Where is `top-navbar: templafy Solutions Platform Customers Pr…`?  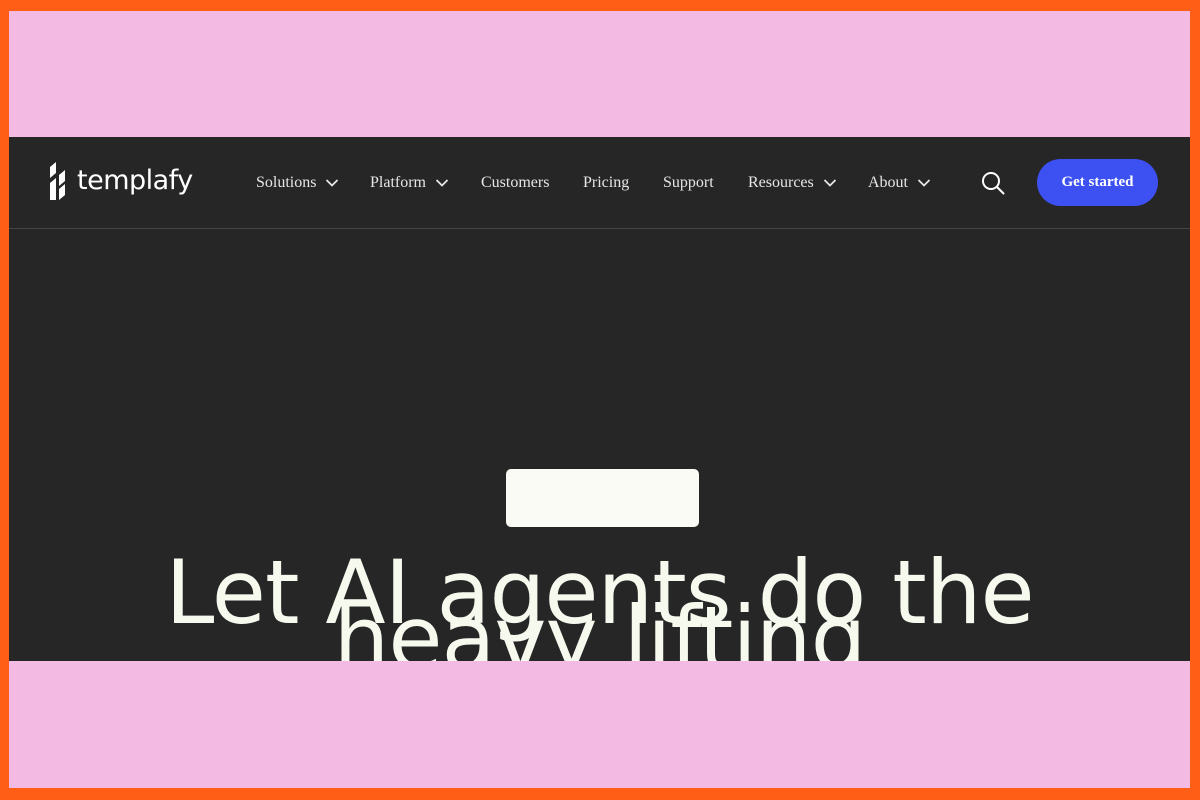 top-navbar: templafy Solutions Platform Customers Pr… is located at coordinates (599, 183).